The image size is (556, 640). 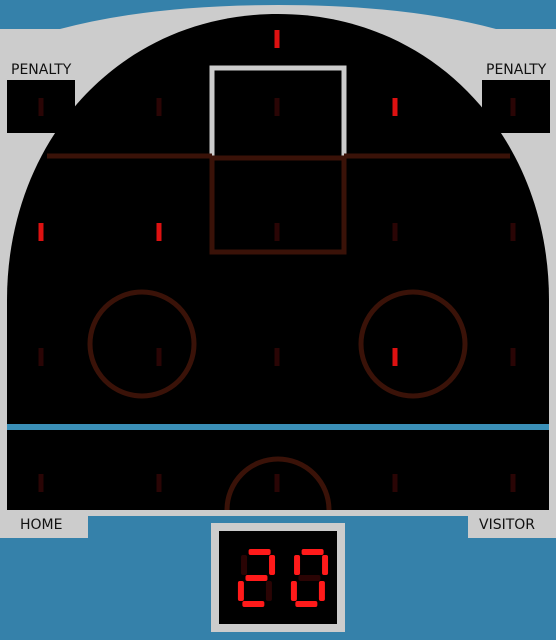 I want to click on penalty-label-left: PENALTY, so click(x=41, y=70).